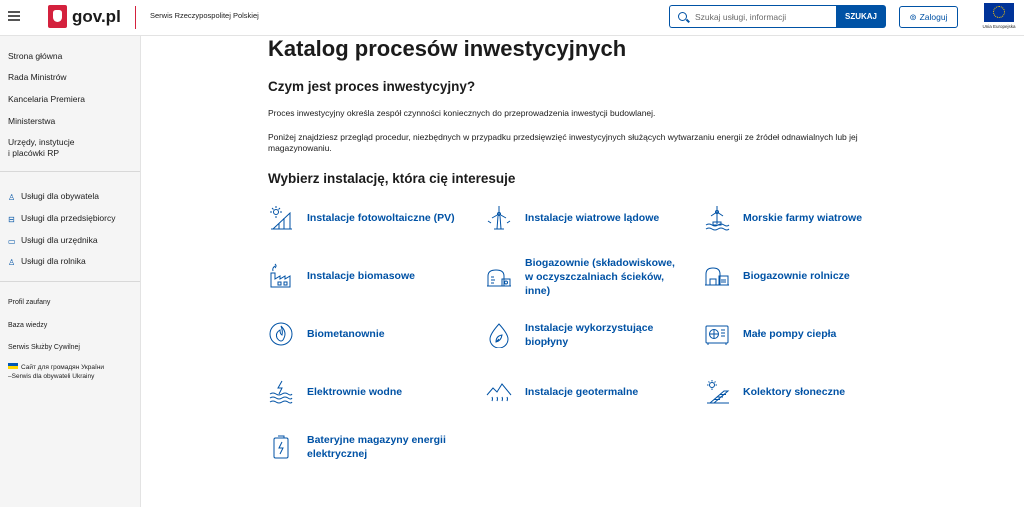 Image resolution: width=1024 pixels, height=507 pixels. I want to click on sidebar-item-trusted-profile: Profil zaufany, so click(29, 302).